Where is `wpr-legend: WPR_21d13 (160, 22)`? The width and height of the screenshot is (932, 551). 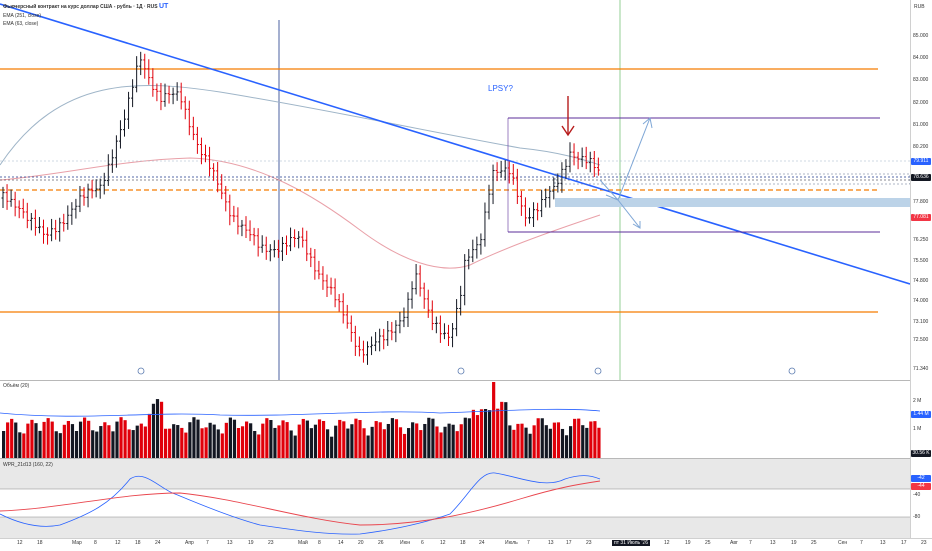
wpr-legend: WPR_21d13 (160, 22) is located at coordinates (28, 465).